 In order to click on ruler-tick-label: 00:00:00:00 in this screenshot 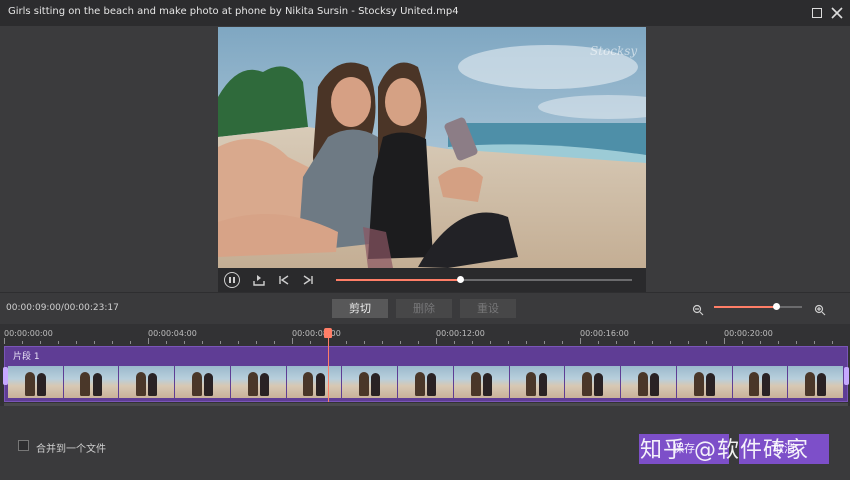, I will do `click(28, 333)`.